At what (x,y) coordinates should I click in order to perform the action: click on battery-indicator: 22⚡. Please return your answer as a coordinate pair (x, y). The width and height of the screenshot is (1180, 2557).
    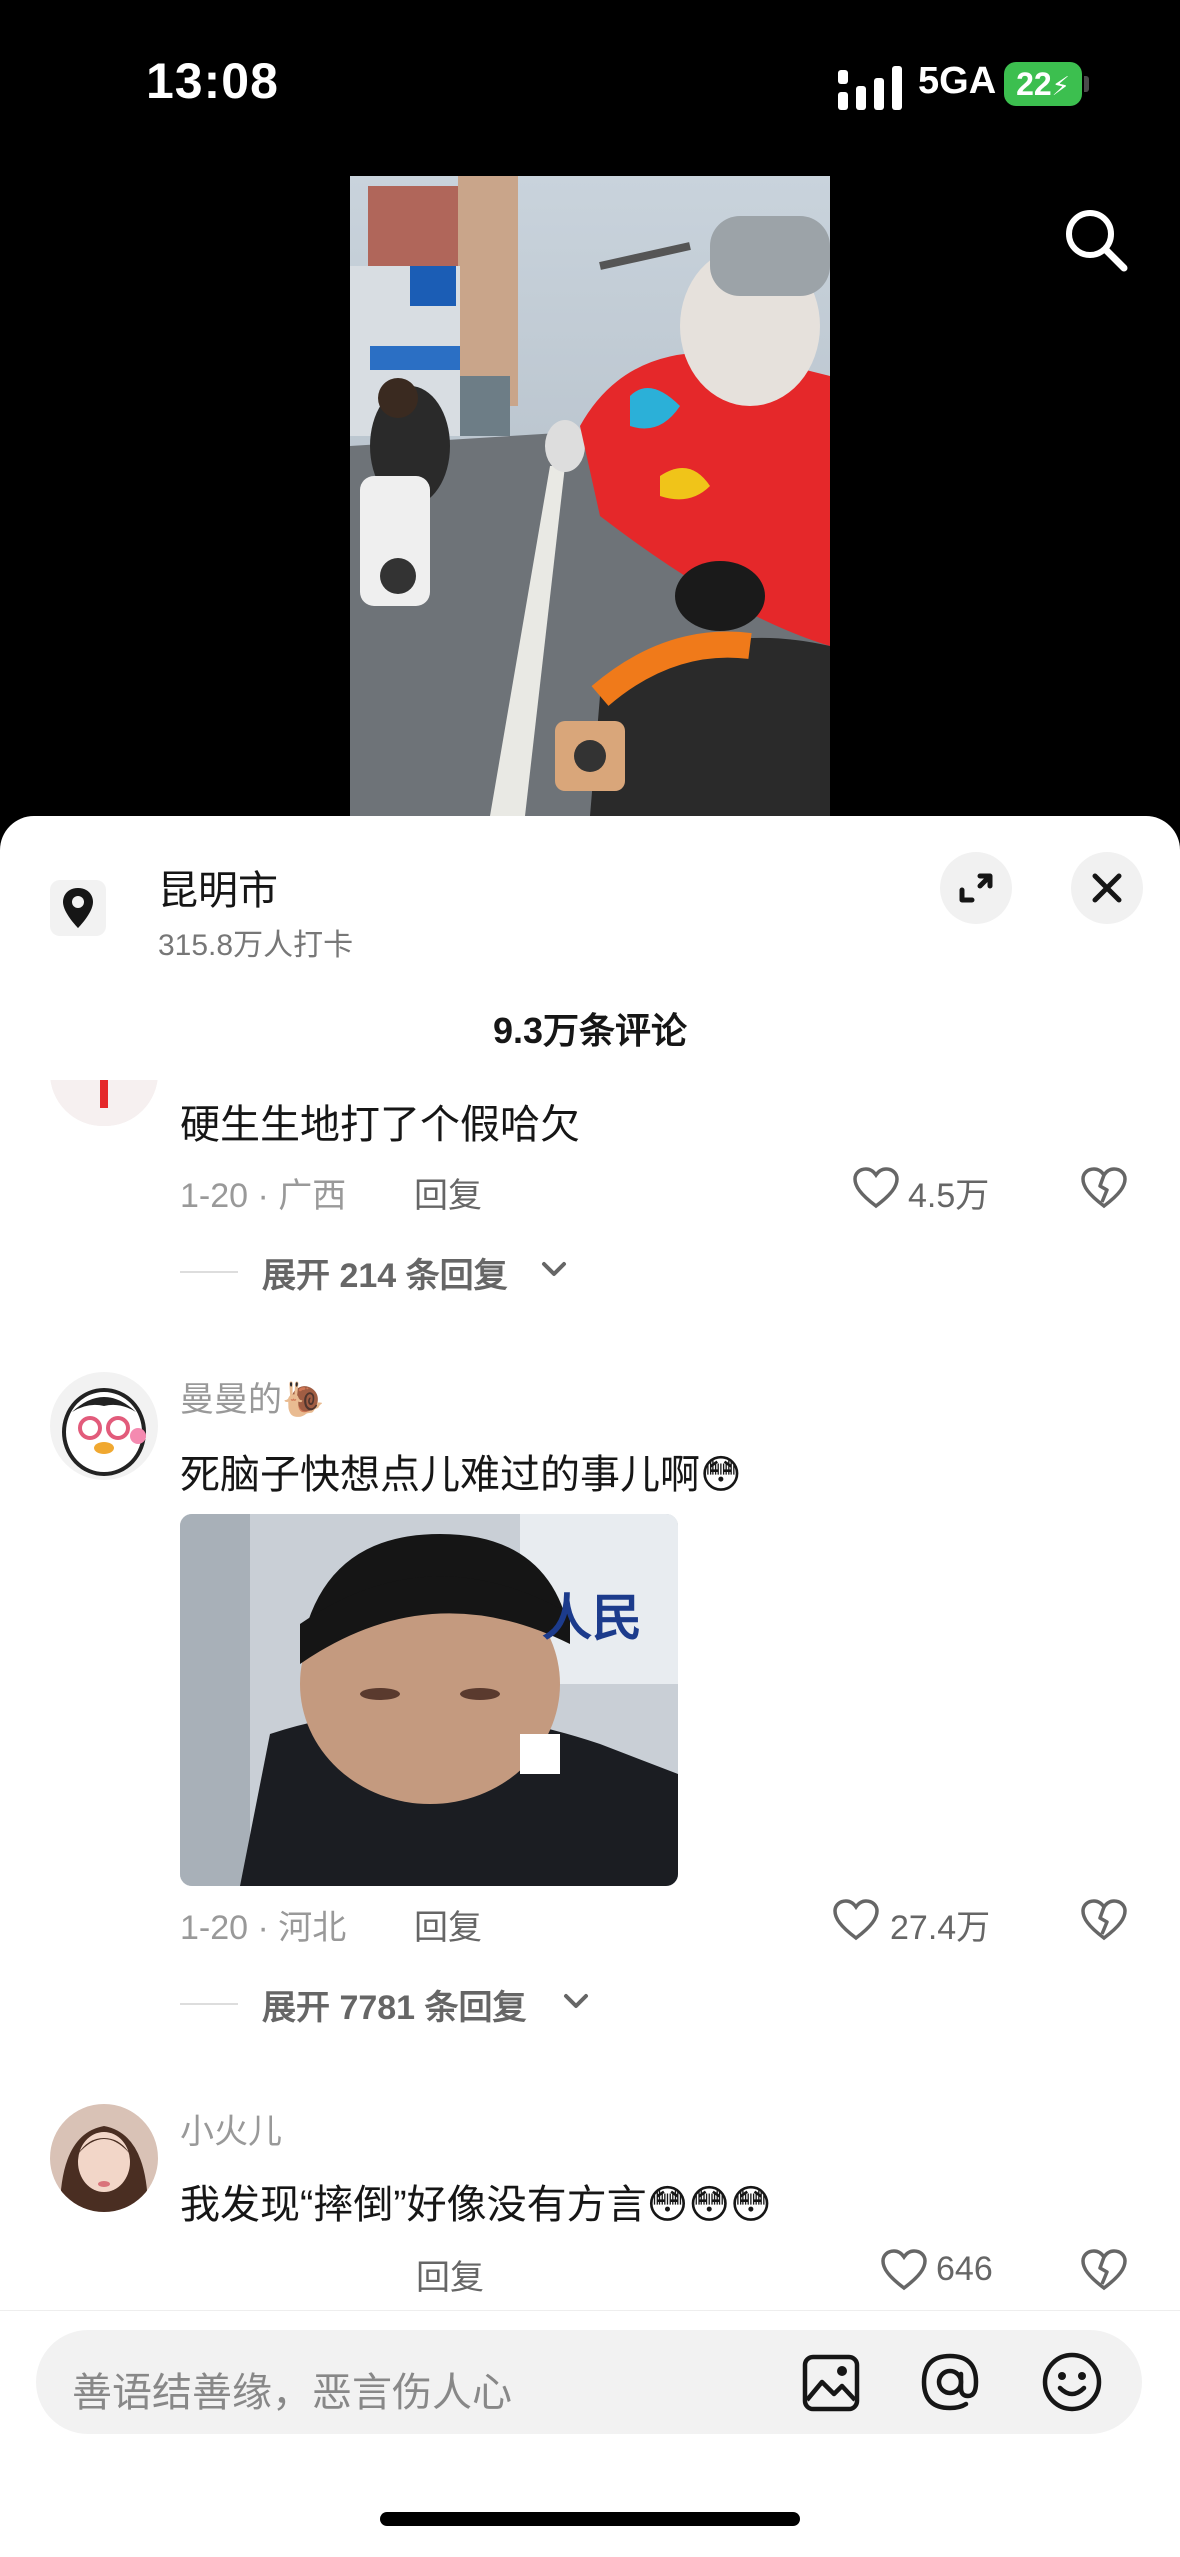
    Looking at the image, I should click on (1043, 84).